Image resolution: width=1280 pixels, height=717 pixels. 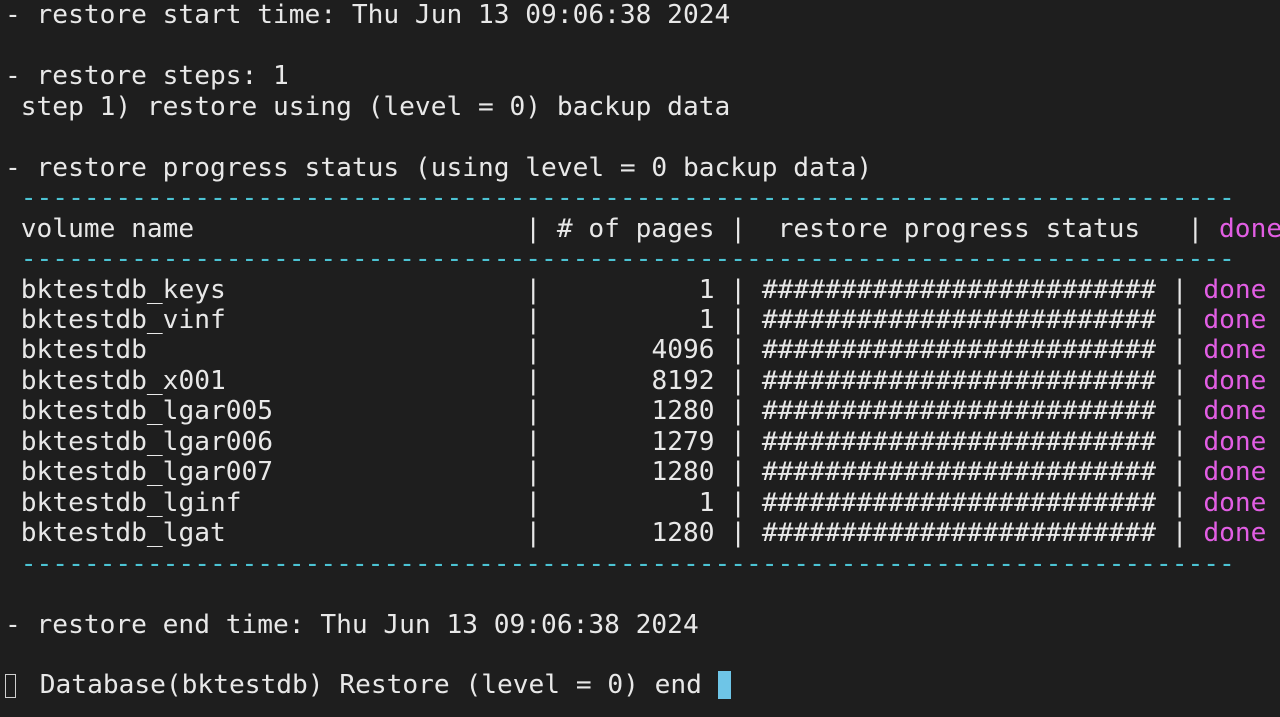 I want to click on header-progress-status: restore progress status |, so click(x=975, y=228).